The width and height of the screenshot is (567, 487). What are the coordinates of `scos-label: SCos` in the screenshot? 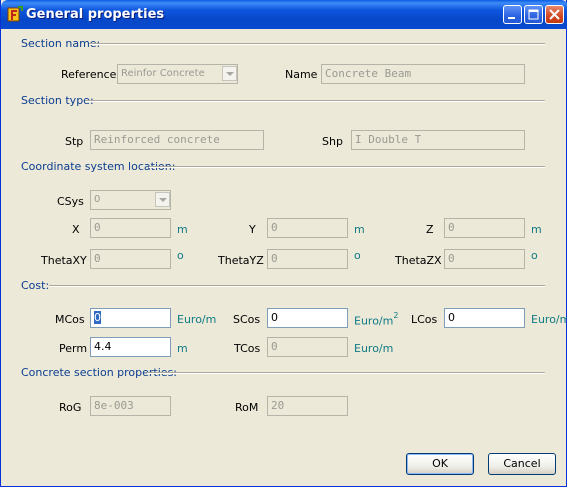 It's located at (247, 319).